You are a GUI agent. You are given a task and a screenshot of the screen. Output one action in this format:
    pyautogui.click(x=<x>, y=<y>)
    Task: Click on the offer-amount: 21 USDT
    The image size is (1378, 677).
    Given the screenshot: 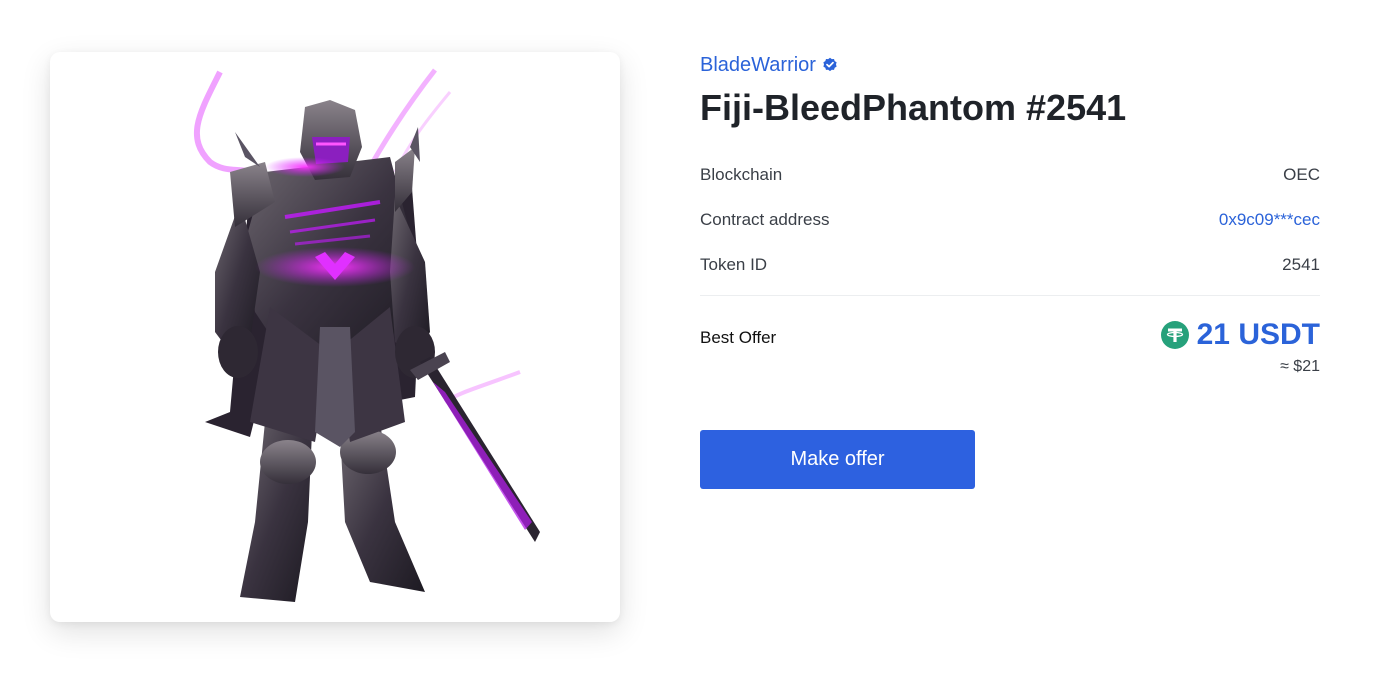 What is the action you would take?
    pyautogui.click(x=1258, y=334)
    